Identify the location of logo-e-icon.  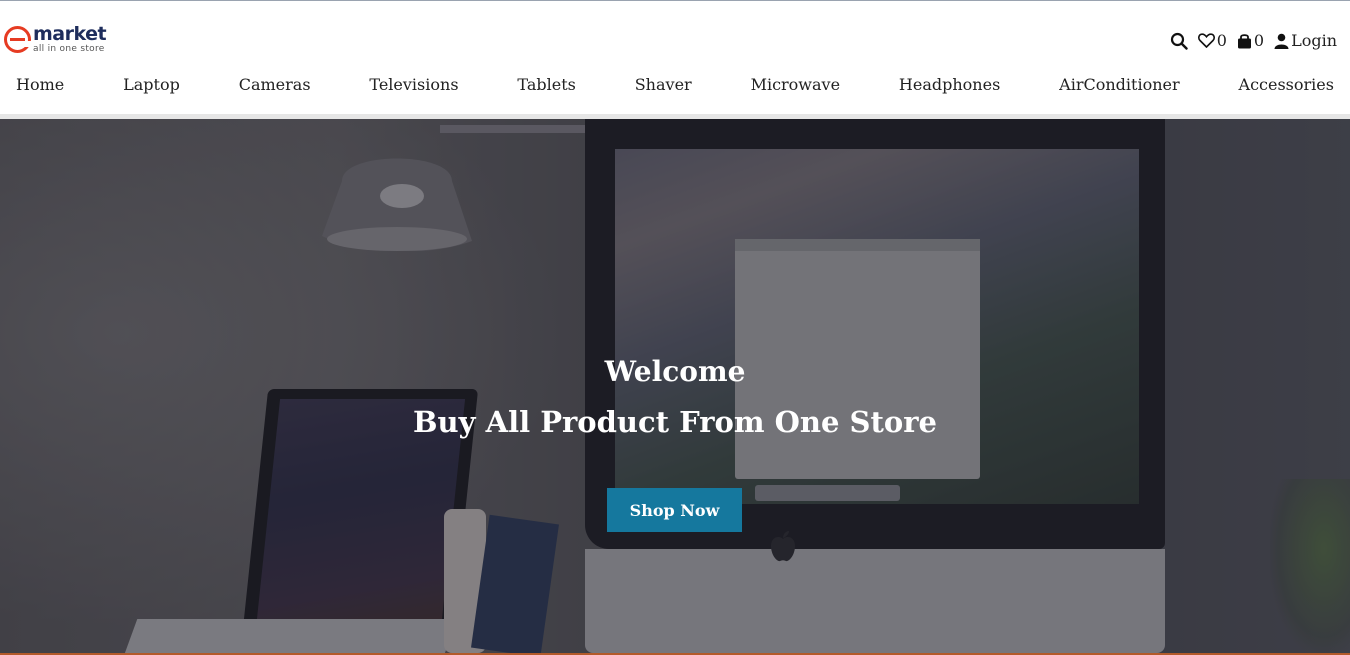
(18, 39).